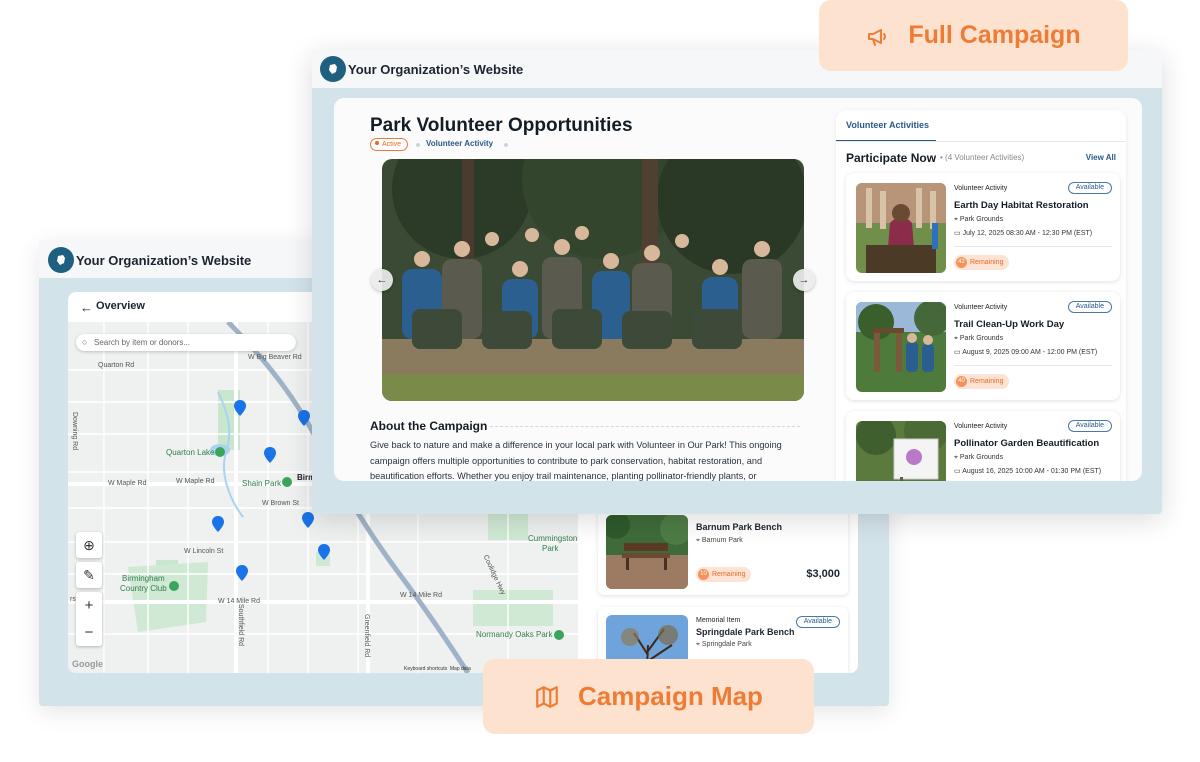  I want to click on map-label: Cummingston, so click(553, 538).